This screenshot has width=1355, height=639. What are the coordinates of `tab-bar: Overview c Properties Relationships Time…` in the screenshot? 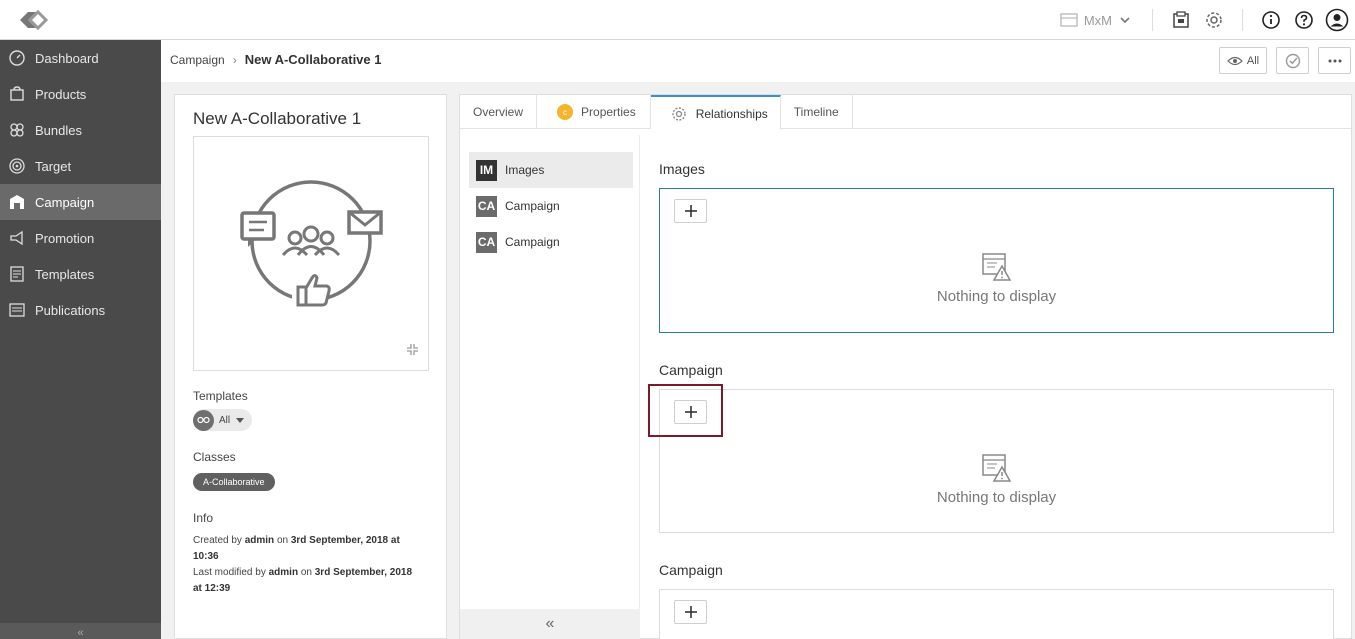 It's located at (905, 112).